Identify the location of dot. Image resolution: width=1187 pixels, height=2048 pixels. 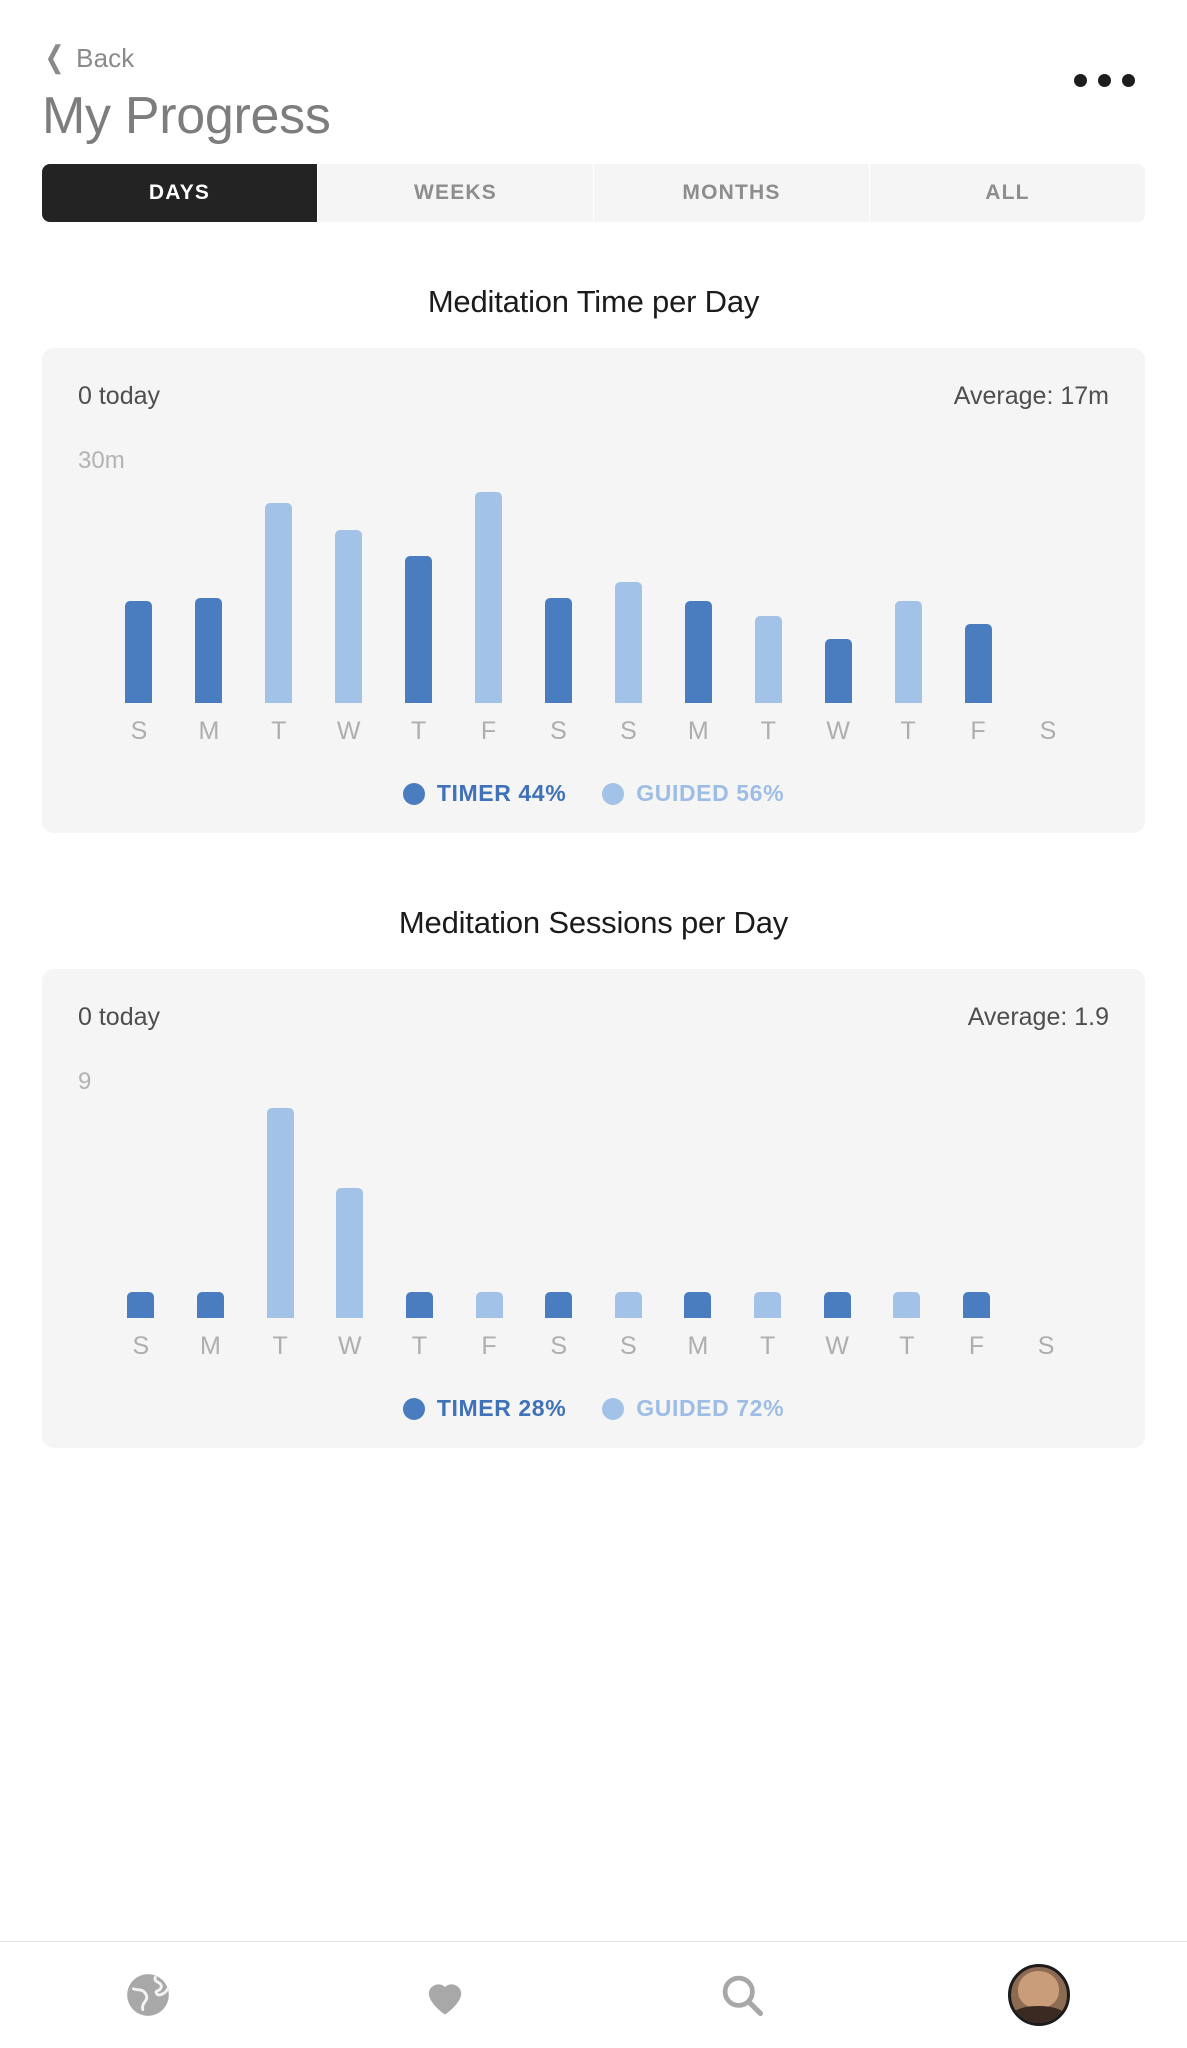
(1104, 80).